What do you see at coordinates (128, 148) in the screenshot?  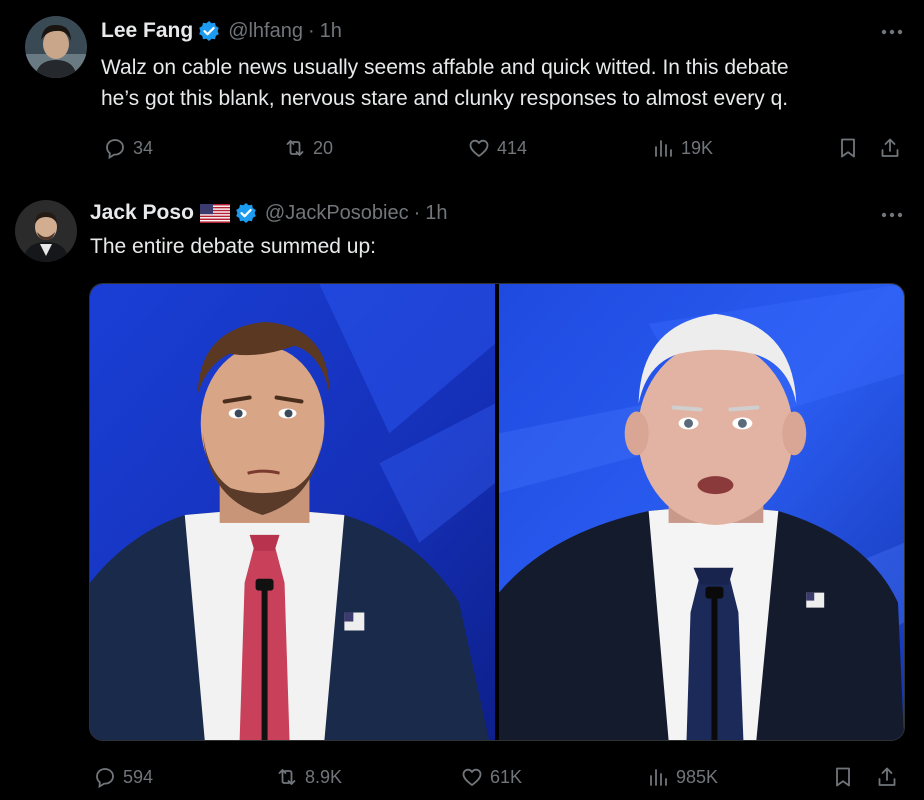 I see `reply-button: 34` at bounding box center [128, 148].